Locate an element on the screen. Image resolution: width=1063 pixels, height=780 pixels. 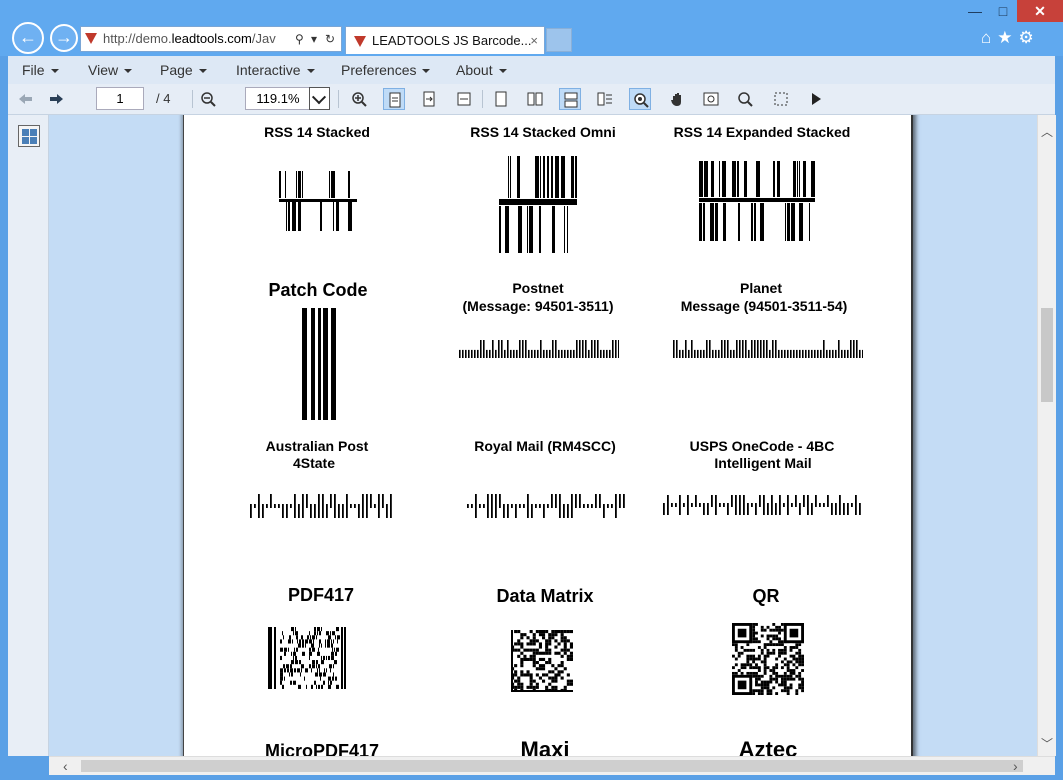
search-icon: ⚲ is located at coordinates (299, 39).